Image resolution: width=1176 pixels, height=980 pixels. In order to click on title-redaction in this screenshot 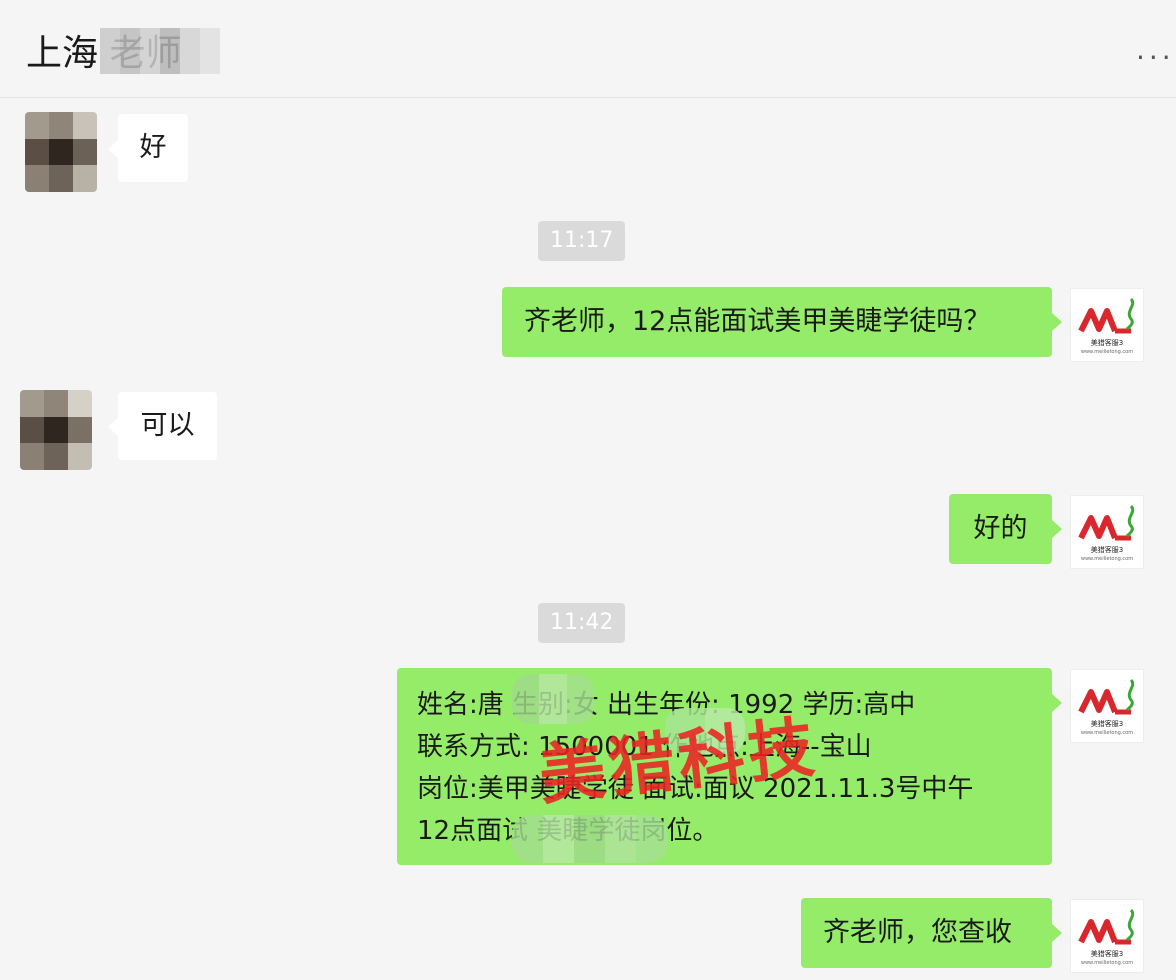, I will do `click(160, 51)`.